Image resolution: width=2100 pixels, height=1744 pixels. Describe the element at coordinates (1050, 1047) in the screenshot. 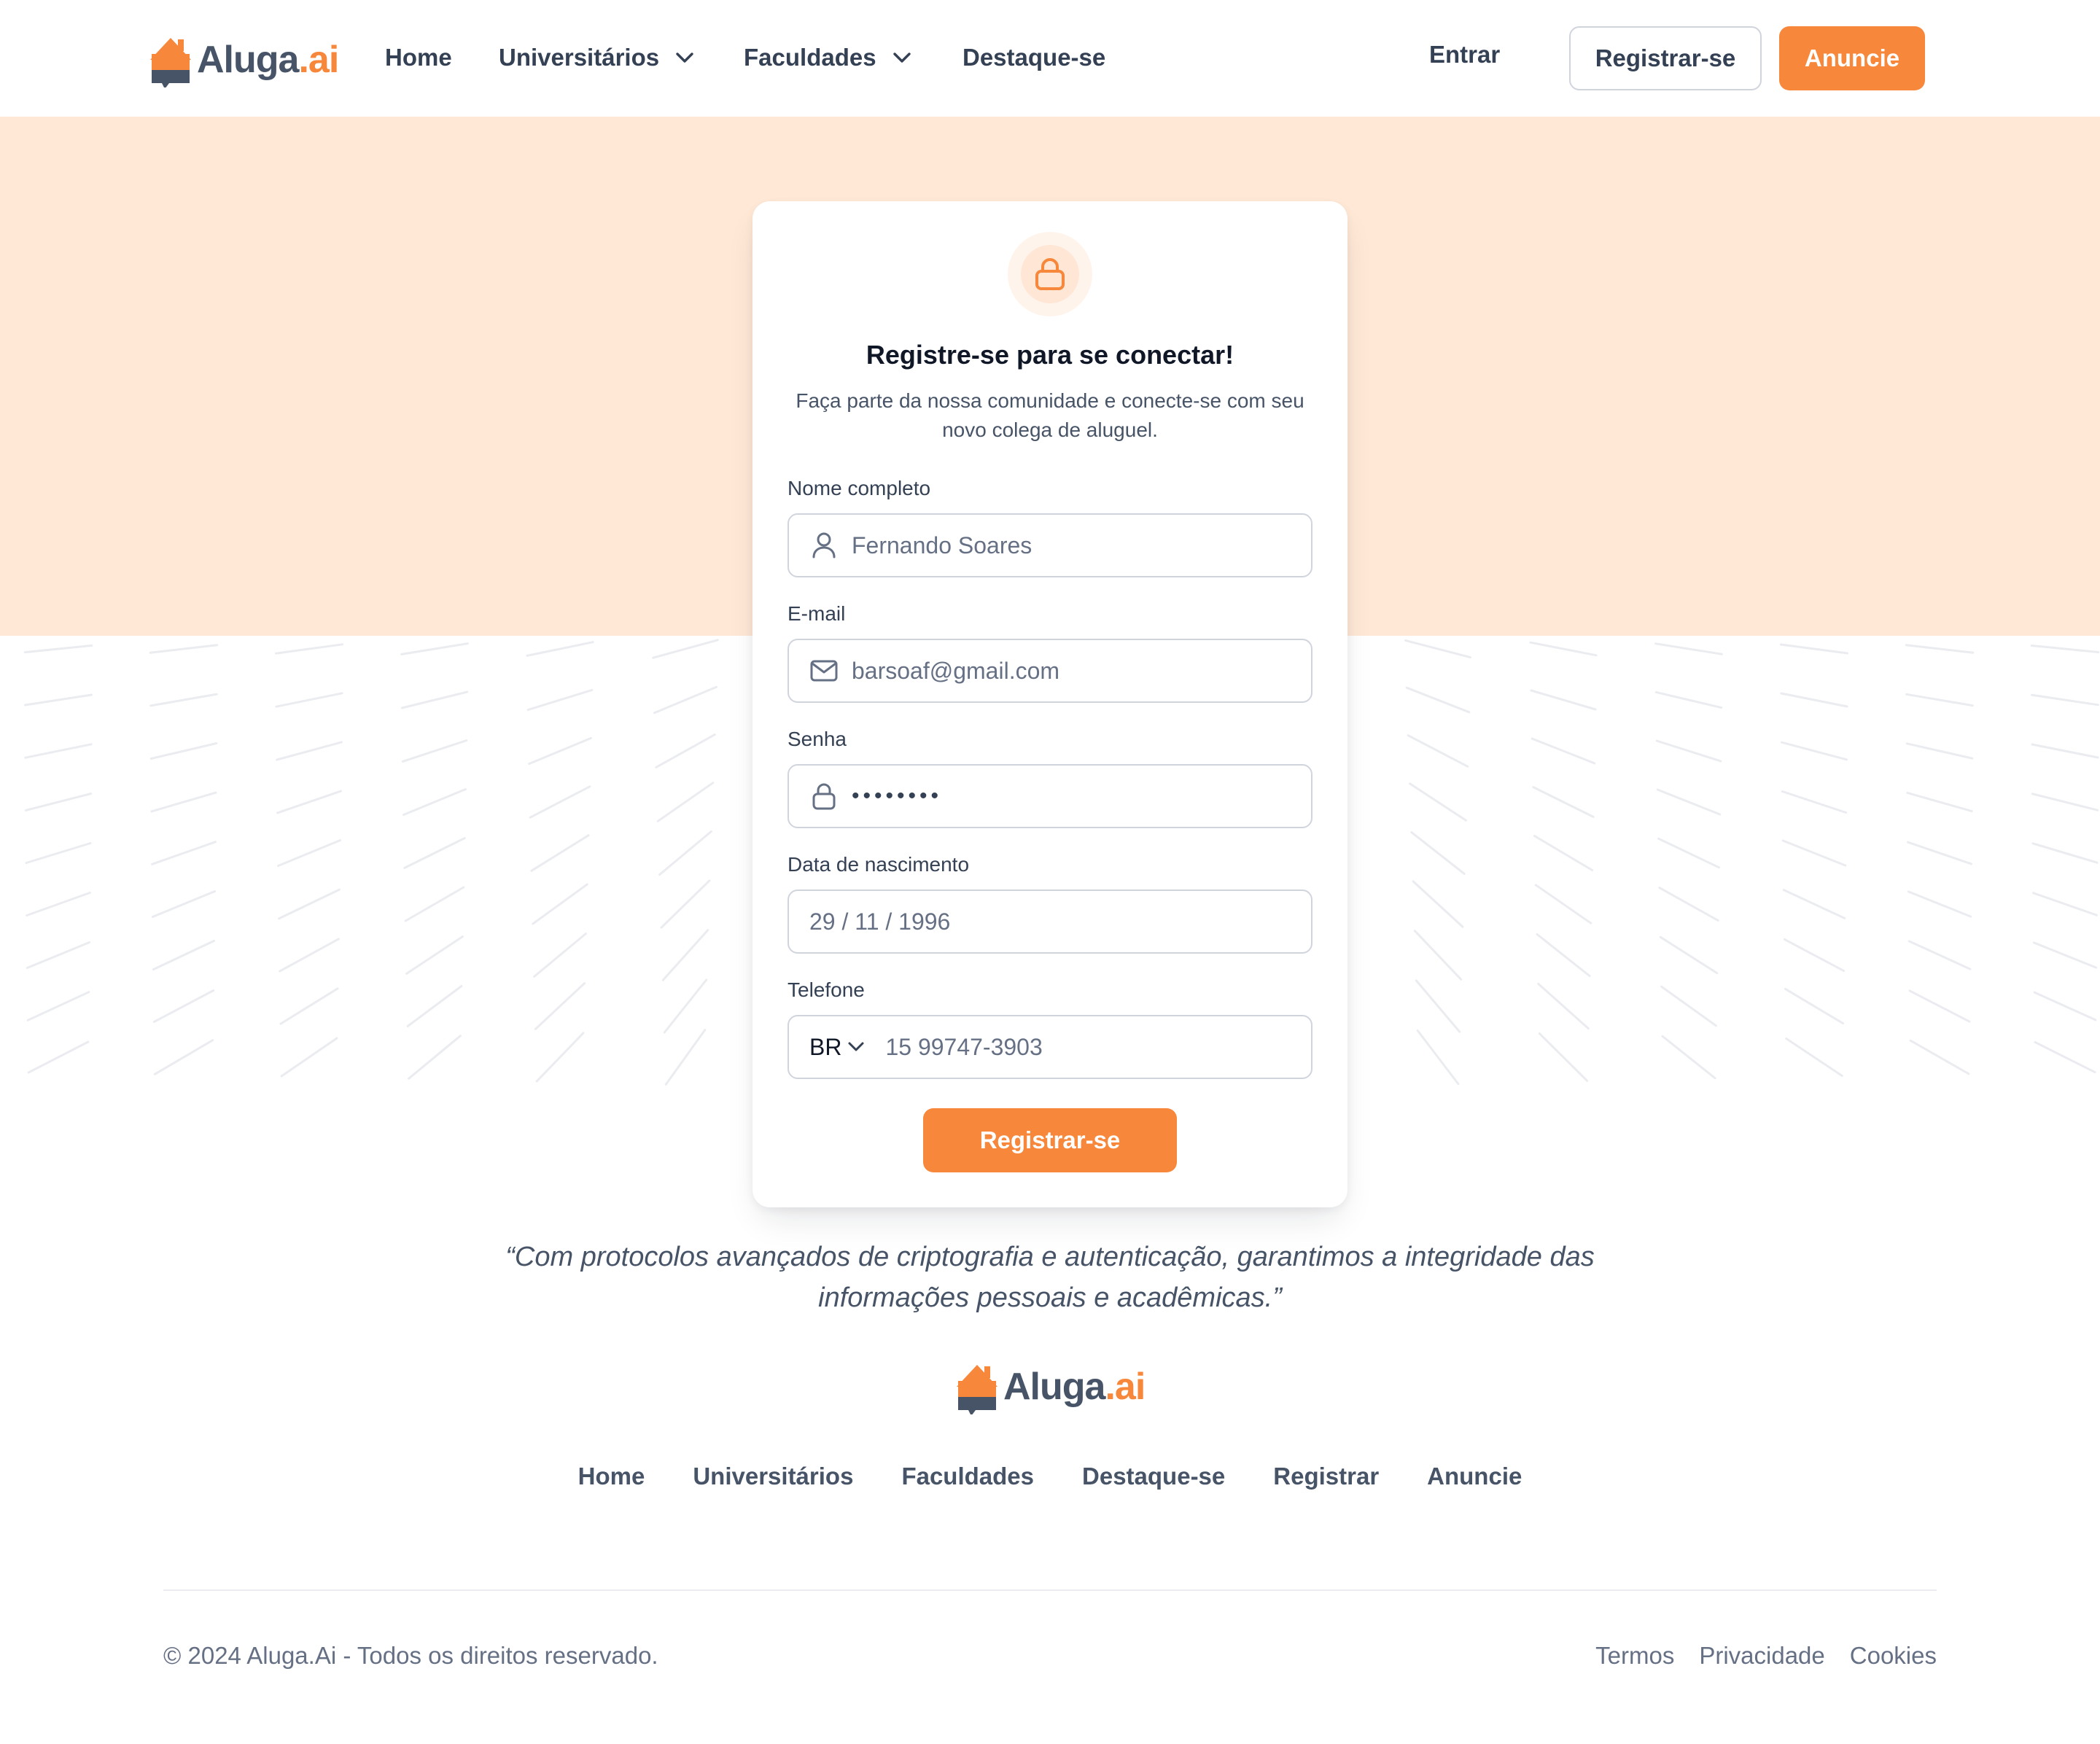

I see `phone-field: BR 15 99747-3903` at that location.